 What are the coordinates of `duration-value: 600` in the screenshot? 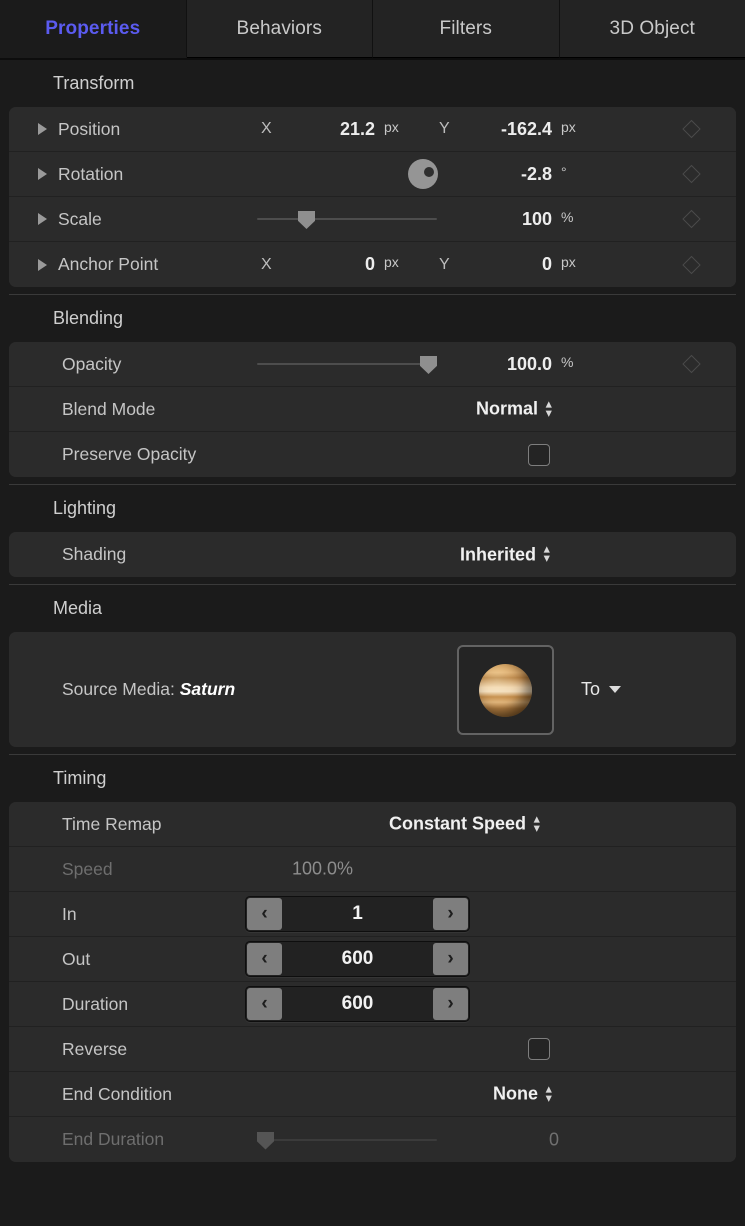 It's located at (357, 1004).